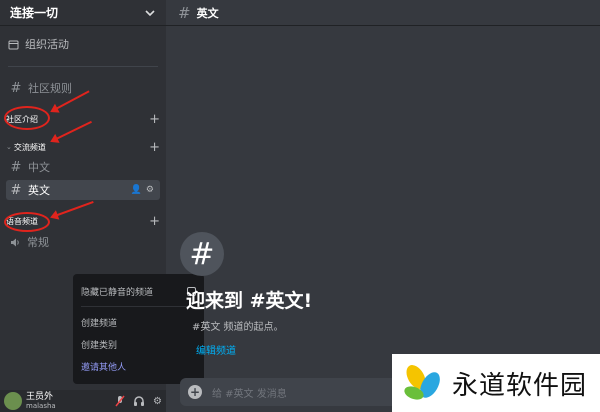  What do you see at coordinates (40, 396) in the screenshot?
I see `username: 王员外` at bounding box center [40, 396].